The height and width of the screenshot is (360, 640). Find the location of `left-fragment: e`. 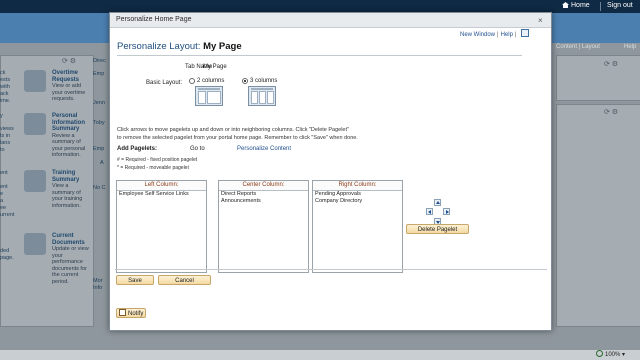

left-fragment: e is located at coordinates (2, 194).